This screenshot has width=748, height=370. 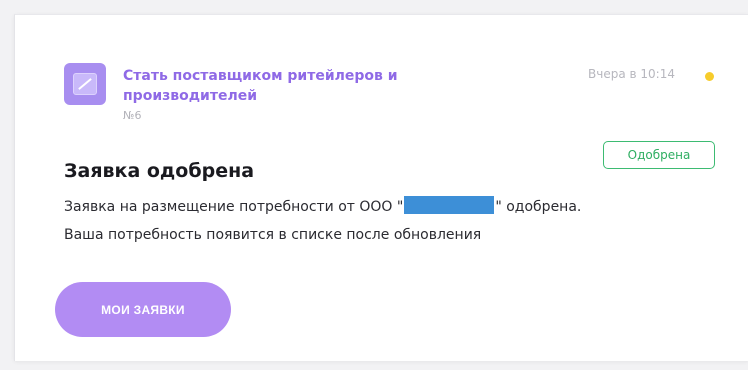 I want to click on notification-heading: Заявка одобрена, so click(x=159, y=171).